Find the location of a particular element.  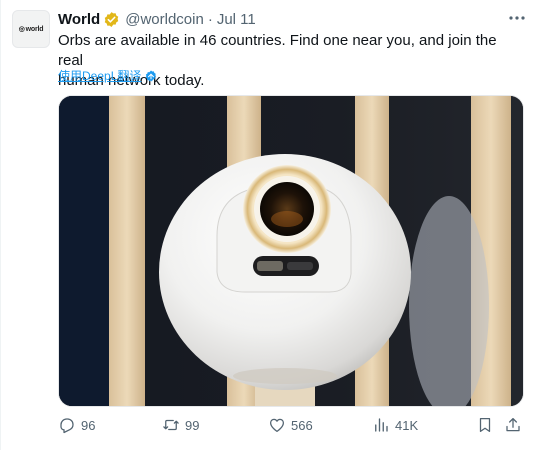

tweet-header: World @worldcoin · Jul 11 is located at coordinates (157, 19).